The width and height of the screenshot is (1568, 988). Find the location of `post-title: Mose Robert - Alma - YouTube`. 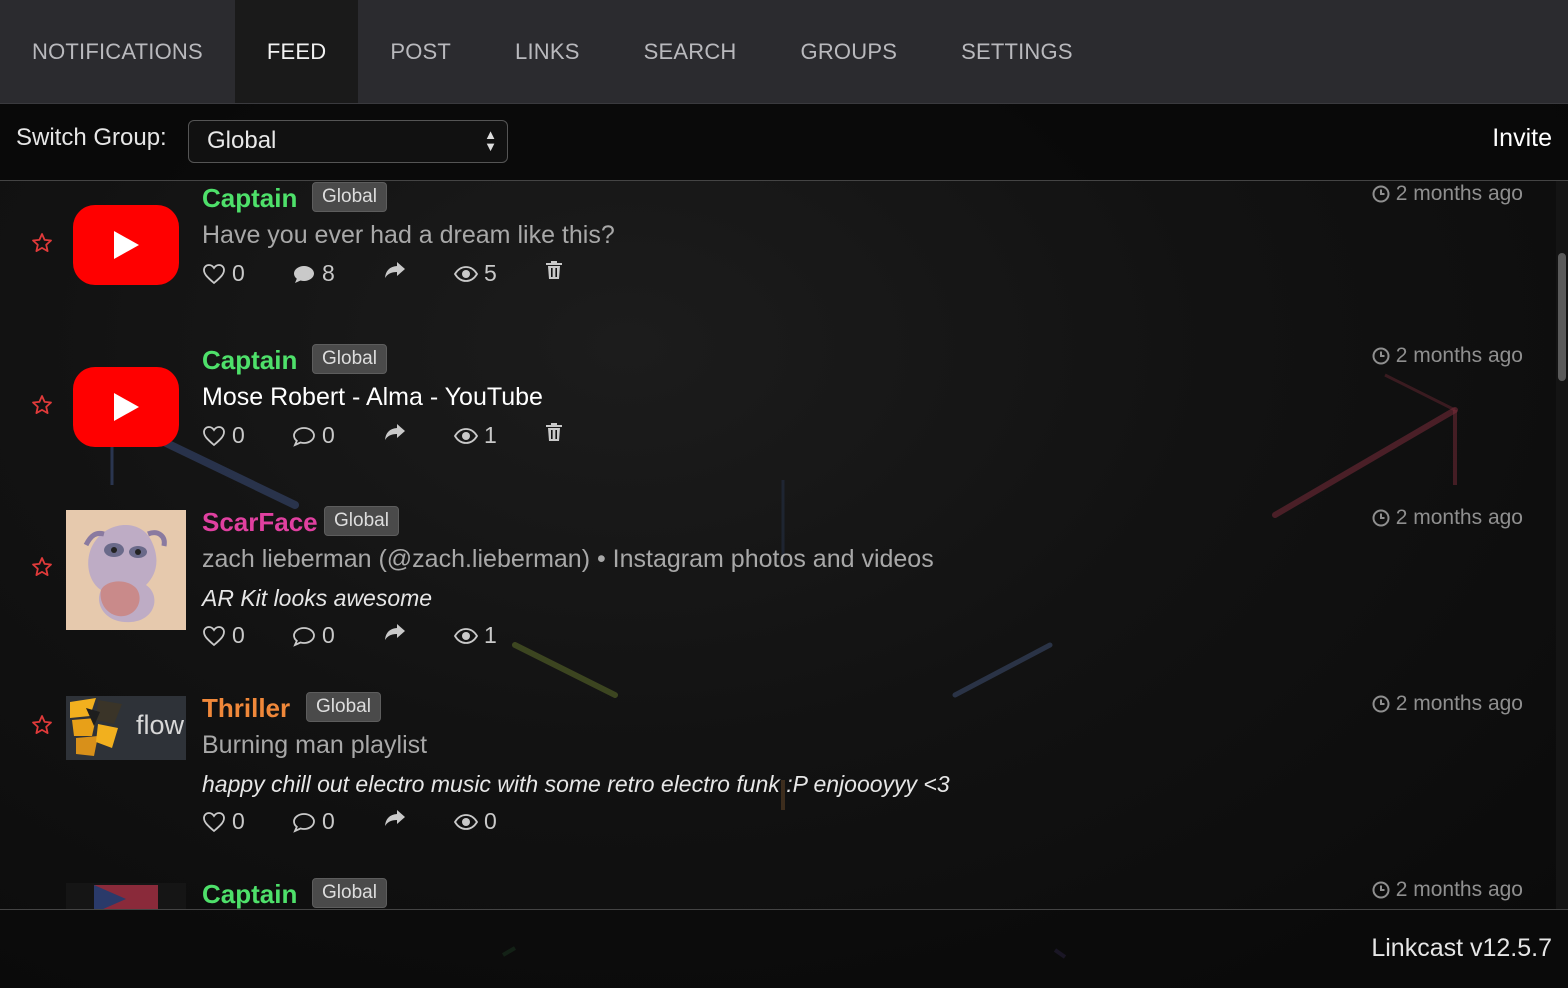

post-title: Mose Robert - Alma - YouTube is located at coordinates (372, 397).